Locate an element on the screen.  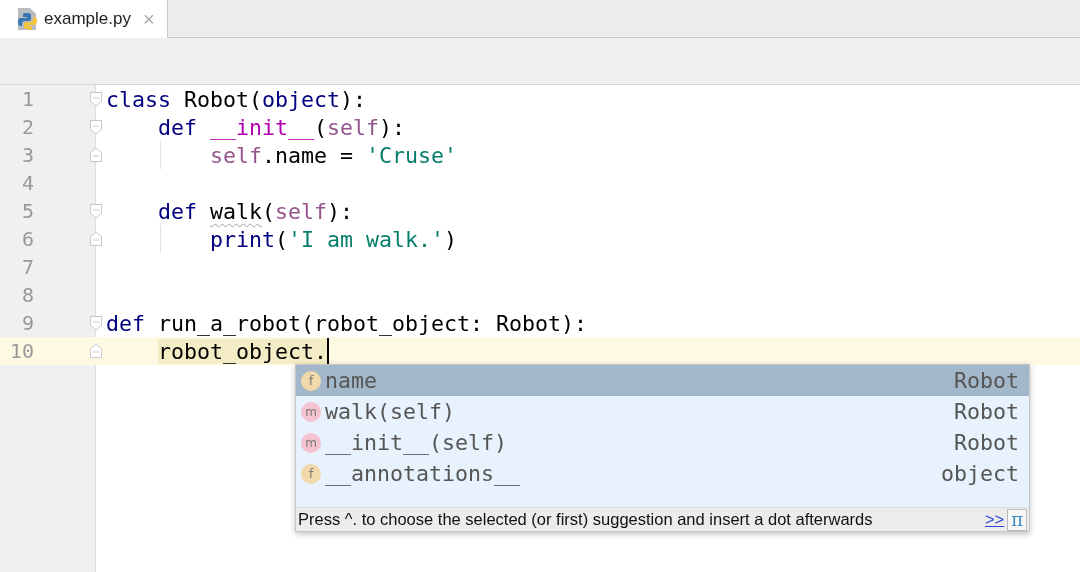
code-line: print('I am walk.') is located at coordinates (333, 239).